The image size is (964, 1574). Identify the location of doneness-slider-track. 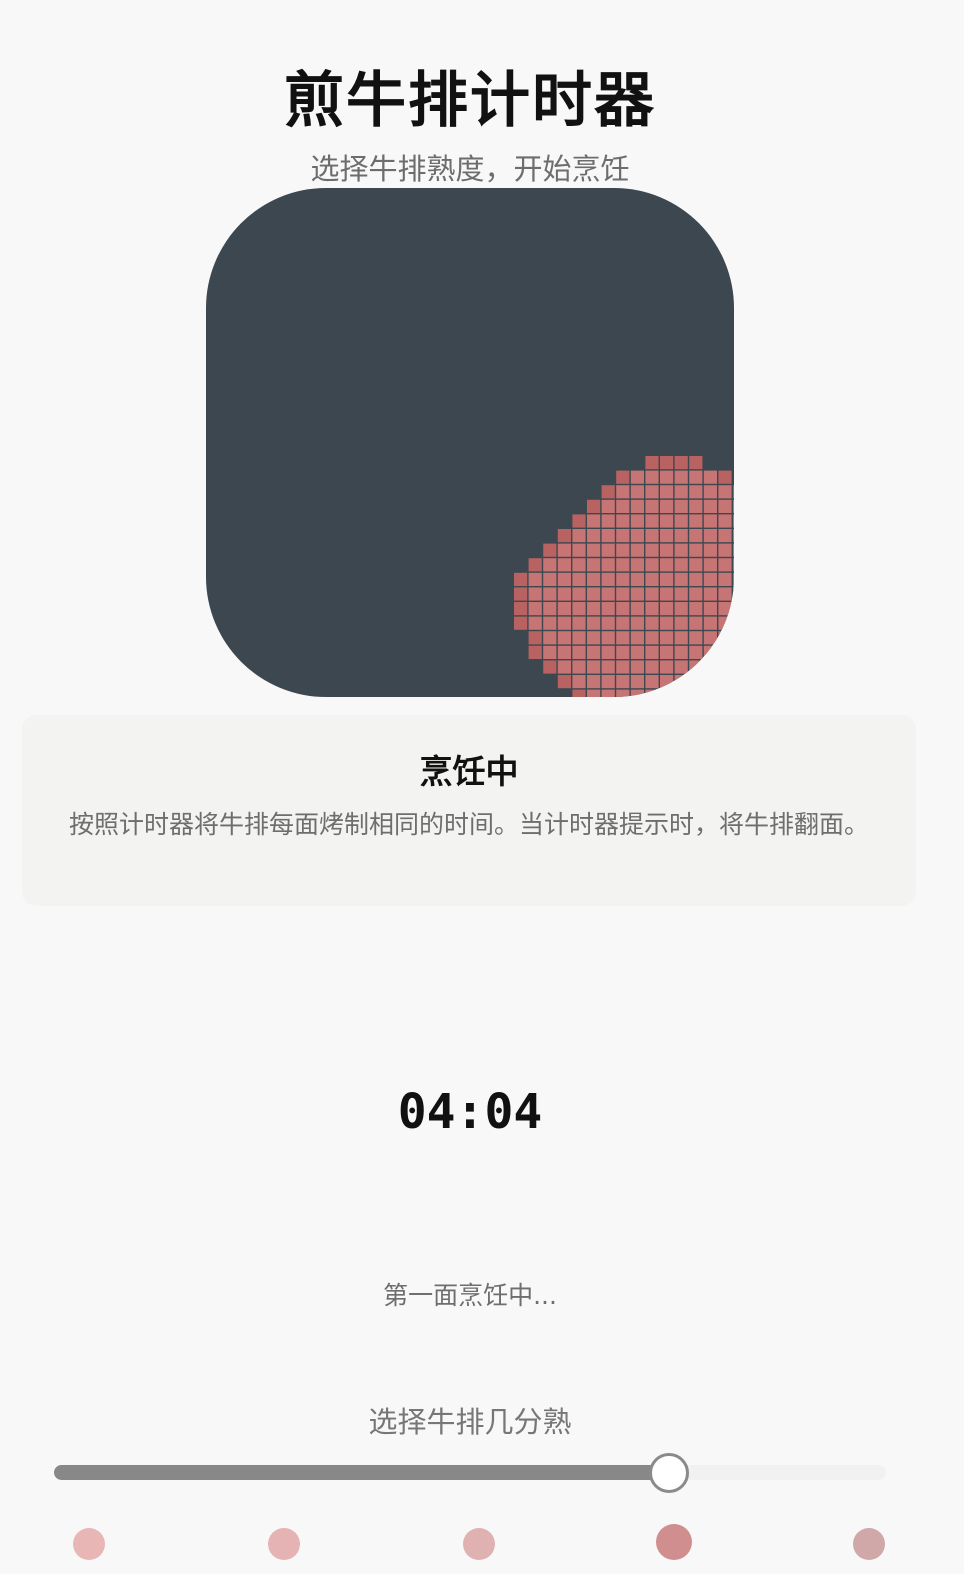
(470, 1472).